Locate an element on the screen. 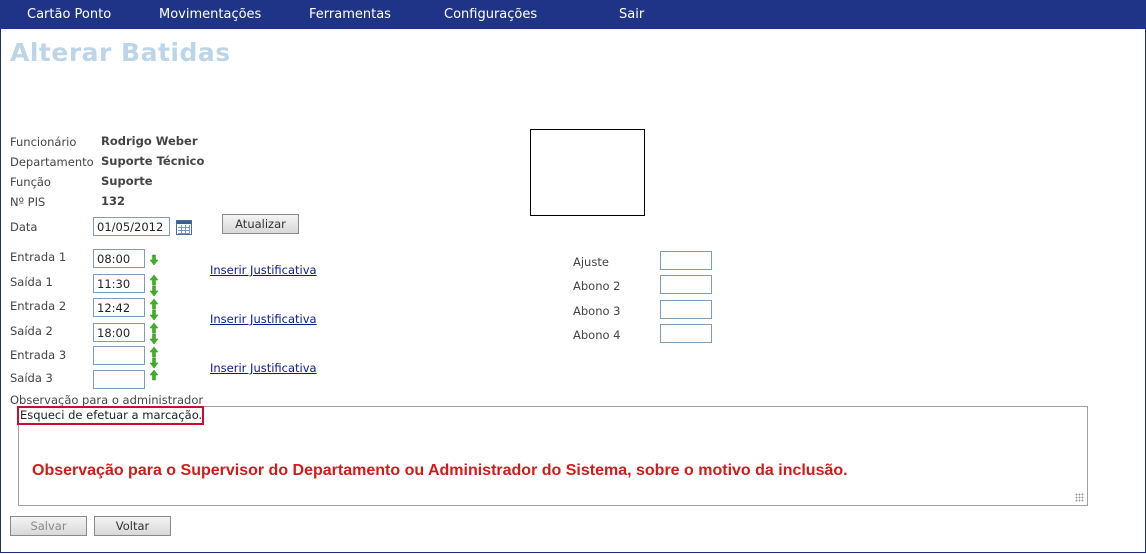 This screenshot has width=1146, height=554. insert-justification-link-2: Inserir Justificativa is located at coordinates (263, 319).